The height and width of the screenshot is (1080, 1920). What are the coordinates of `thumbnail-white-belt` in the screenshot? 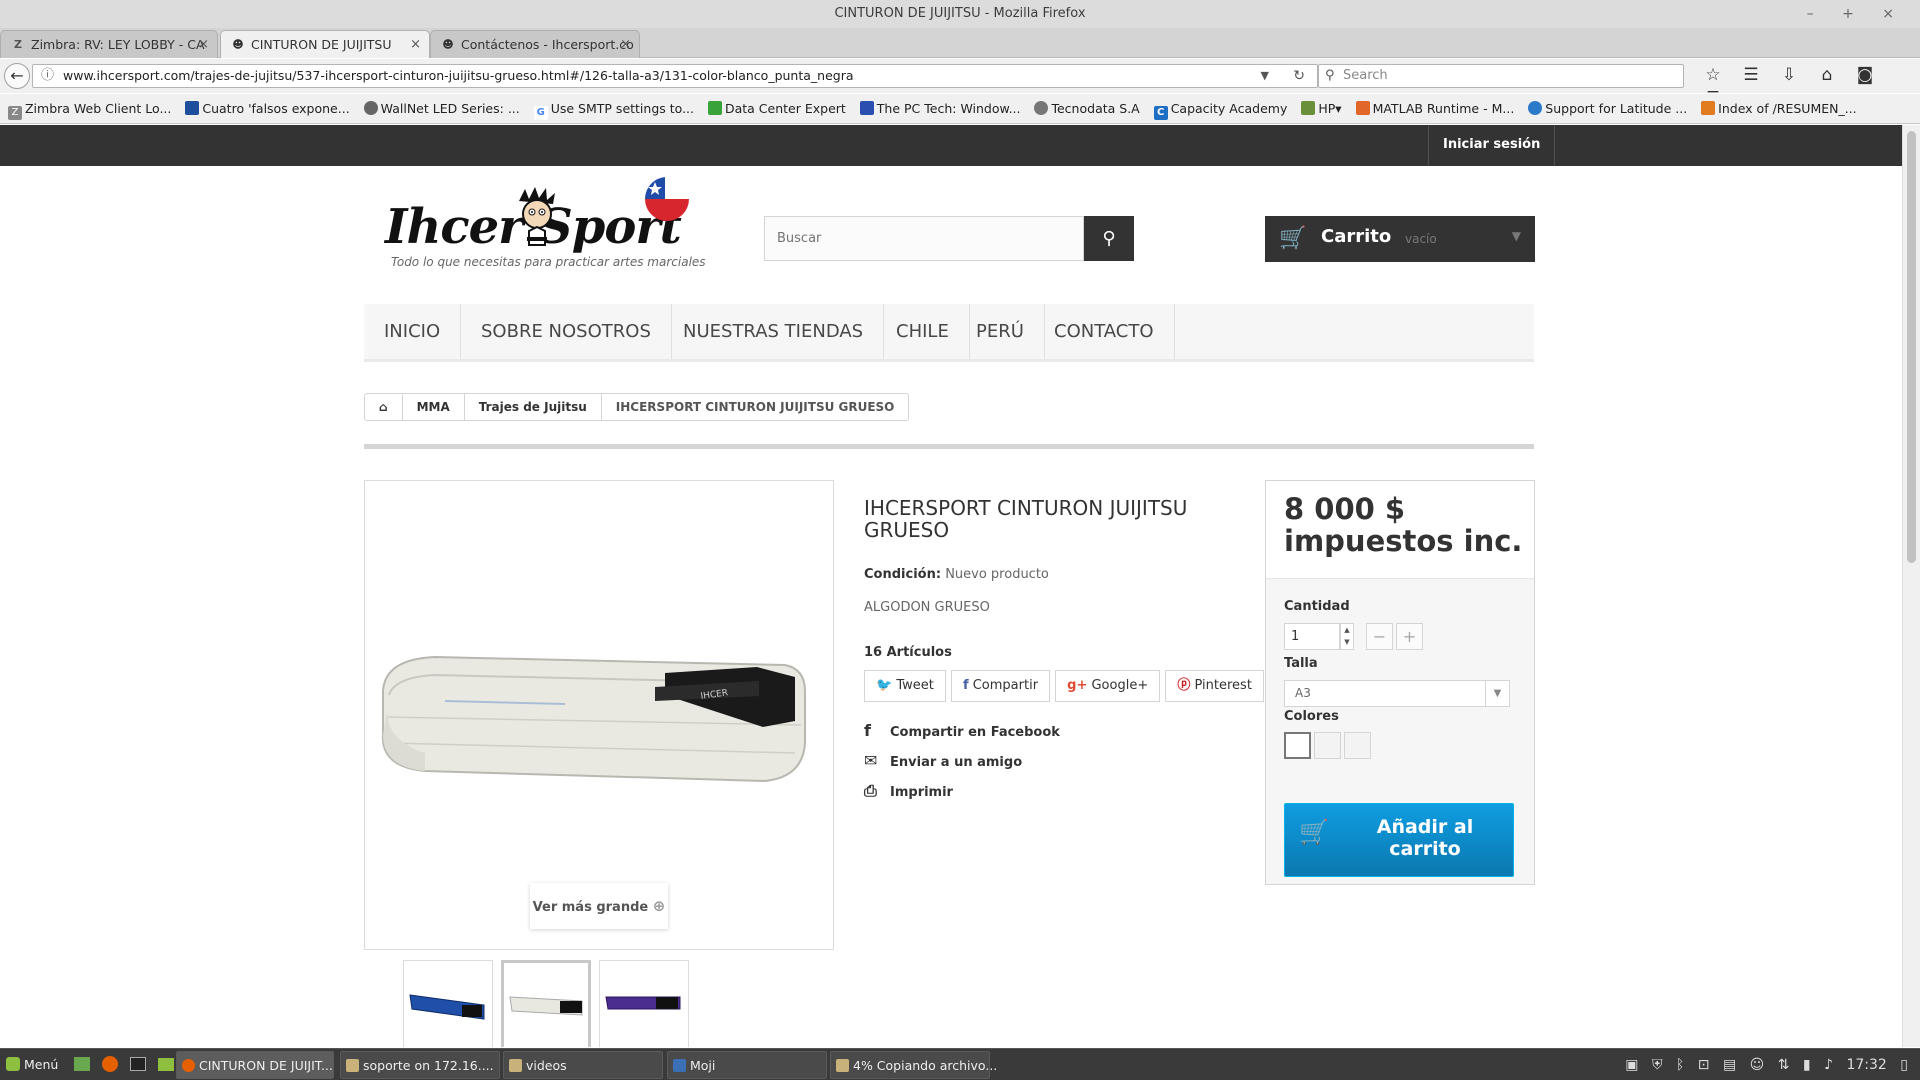 It's located at (546, 1003).